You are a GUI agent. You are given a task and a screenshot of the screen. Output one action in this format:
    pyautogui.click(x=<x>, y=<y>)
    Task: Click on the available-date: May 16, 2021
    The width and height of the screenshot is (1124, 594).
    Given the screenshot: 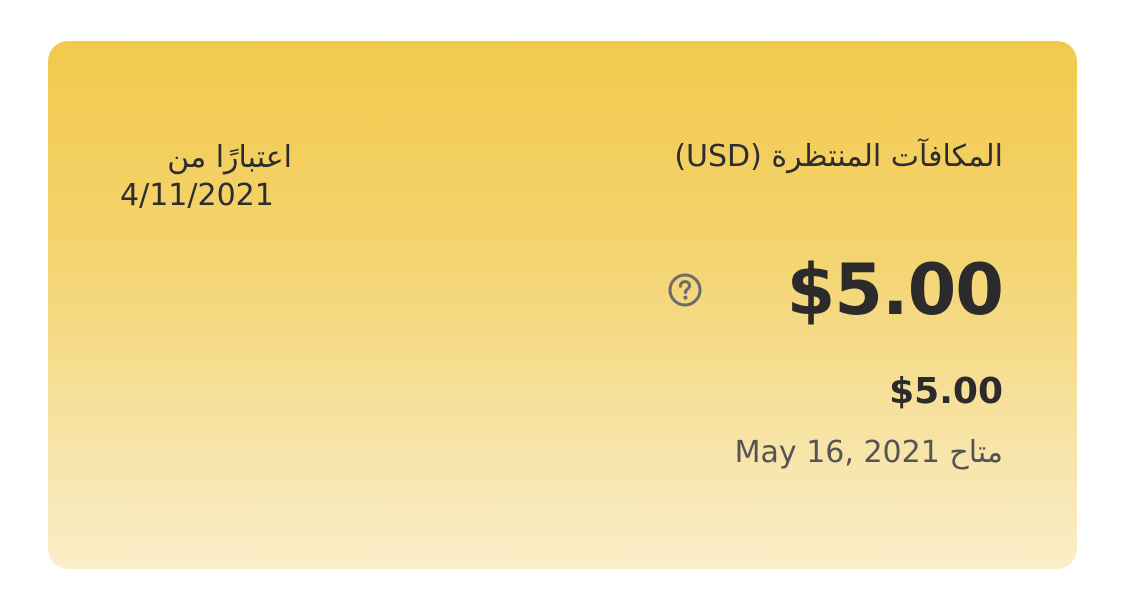 What is the action you would take?
    pyautogui.click(x=837, y=452)
    